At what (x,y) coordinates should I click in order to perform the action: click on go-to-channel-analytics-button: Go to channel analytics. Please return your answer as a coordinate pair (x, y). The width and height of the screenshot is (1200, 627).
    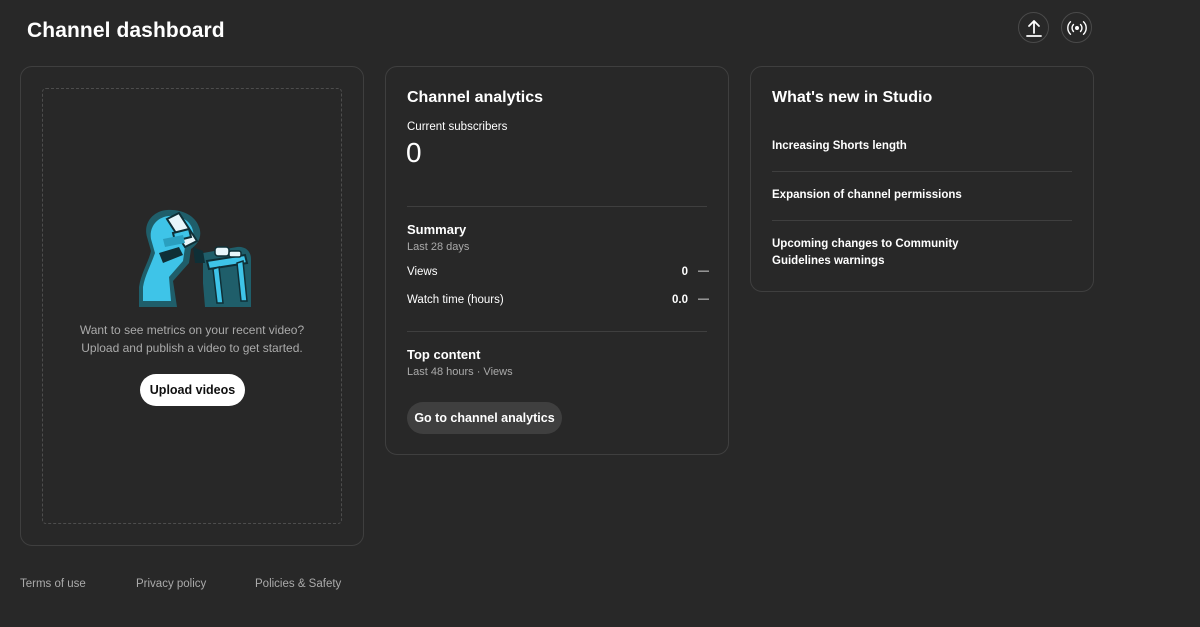
    Looking at the image, I should click on (484, 418).